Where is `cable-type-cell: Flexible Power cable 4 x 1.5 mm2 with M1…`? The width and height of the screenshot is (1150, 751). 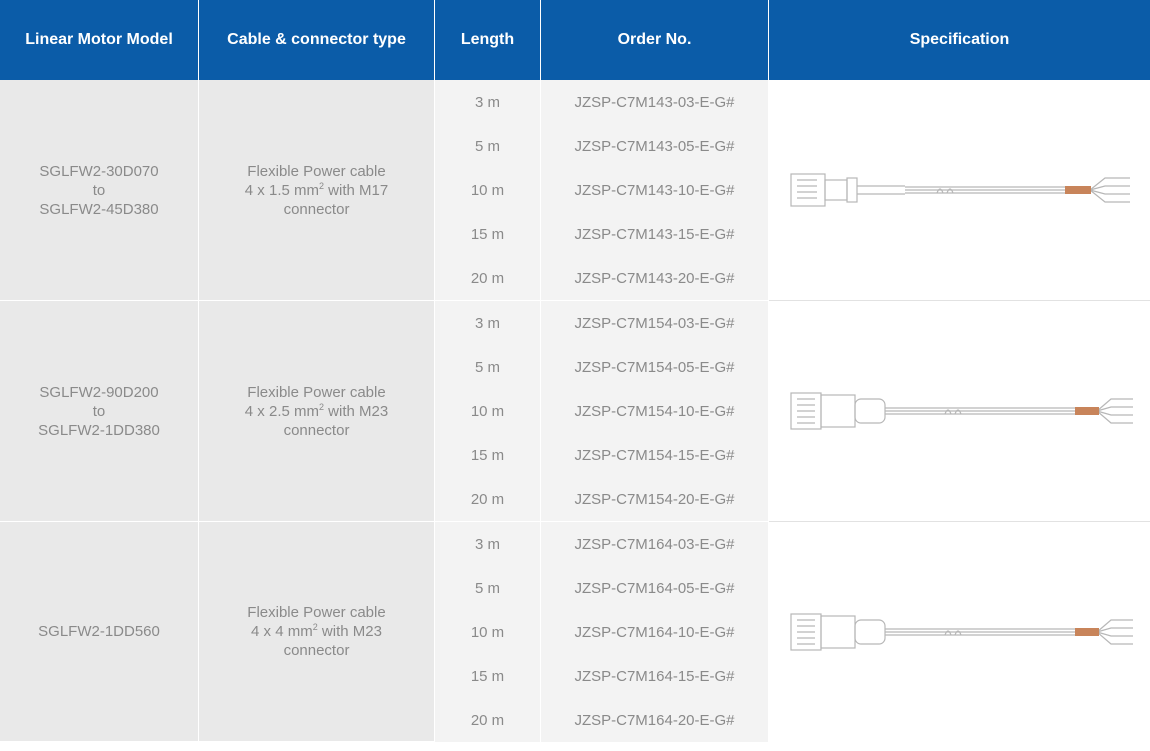 cable-type-cell: Flexible Power cable 4 x 1.5 mm2 with M1… is located at coordinates (317, 190).